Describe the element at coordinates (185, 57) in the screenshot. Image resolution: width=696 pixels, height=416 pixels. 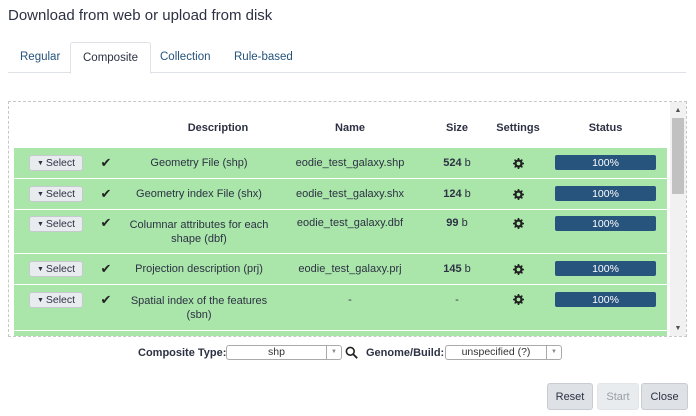
I see `tab-collection: Collection` at that location.